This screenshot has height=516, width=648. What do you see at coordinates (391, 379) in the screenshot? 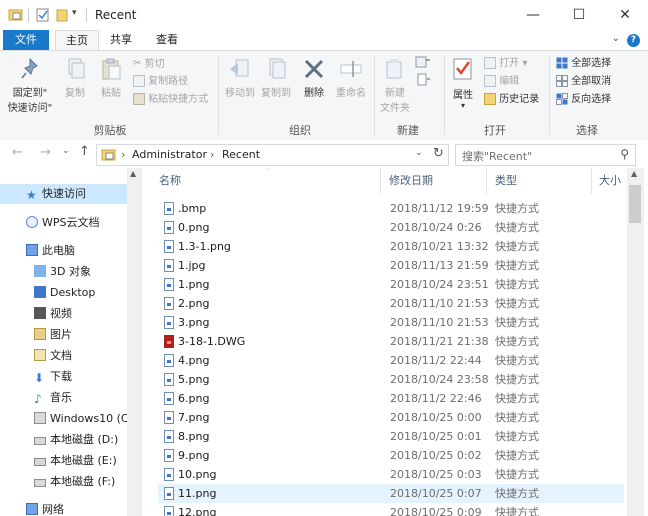
I see `file-row: 5.png 2018/10/24 23:58 快捷方式` at bounding box center [391, 379].